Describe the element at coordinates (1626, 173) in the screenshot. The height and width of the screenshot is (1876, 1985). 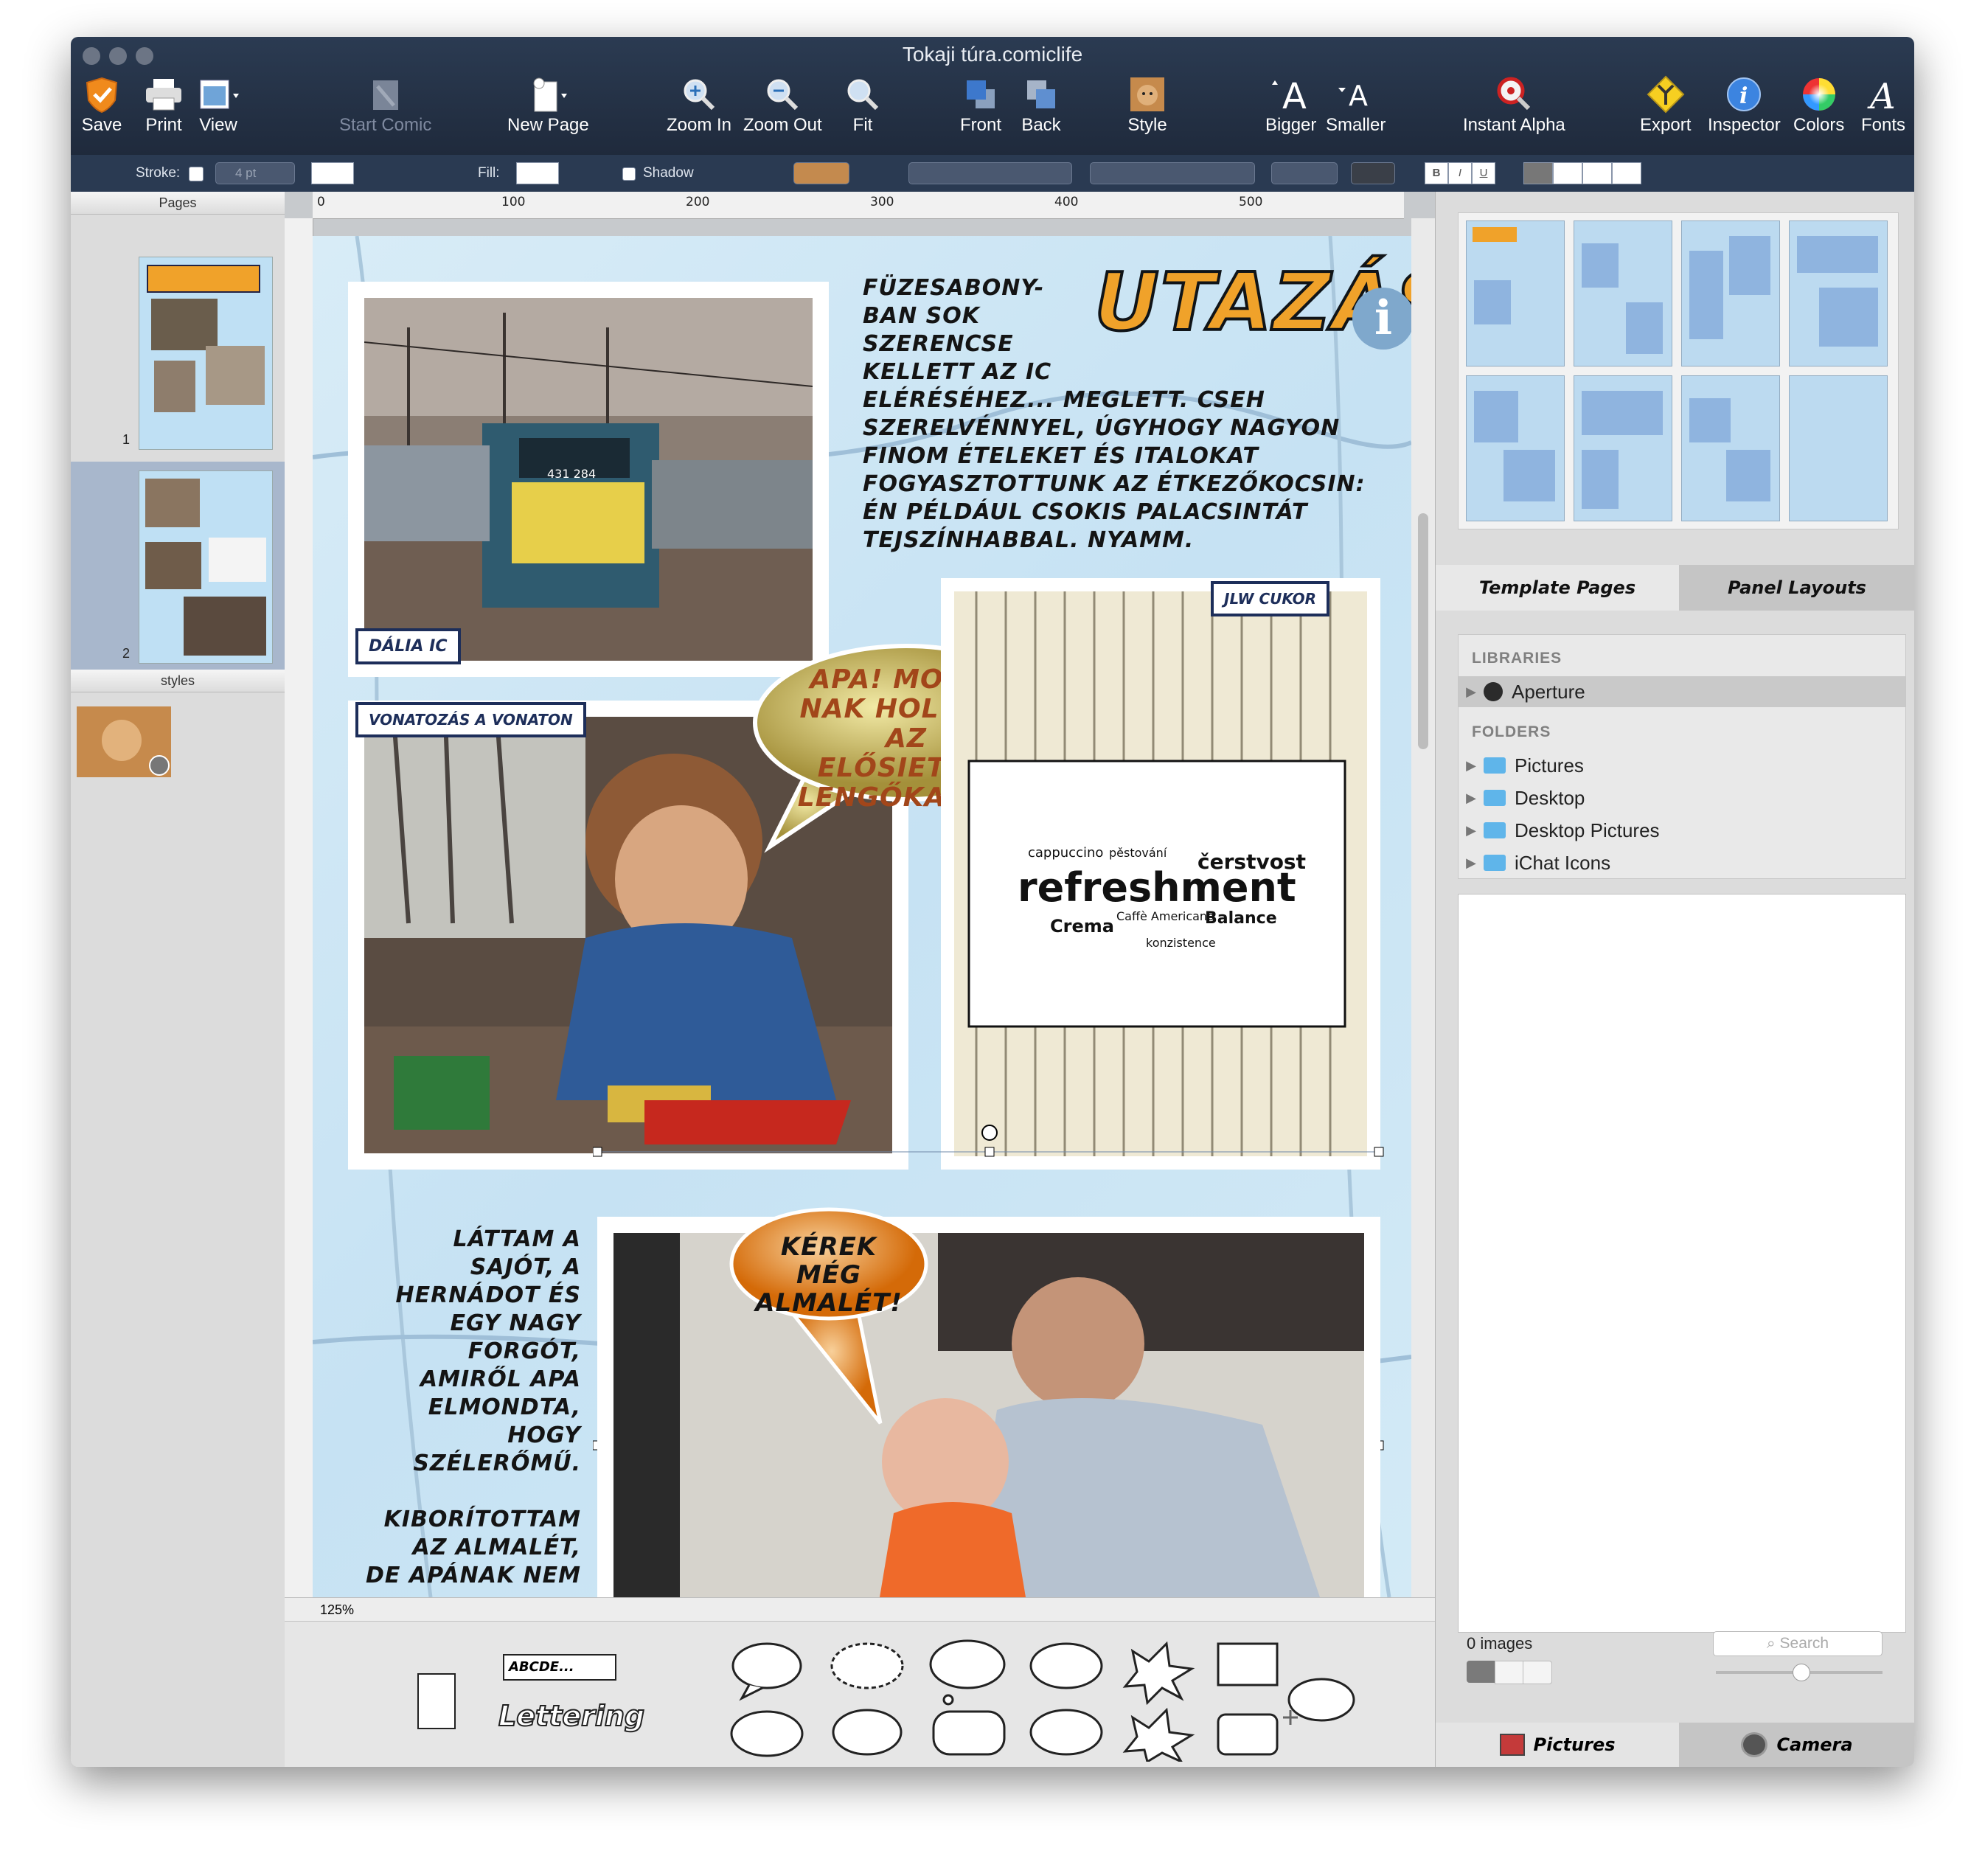
I see `align-justify-button` at that location.